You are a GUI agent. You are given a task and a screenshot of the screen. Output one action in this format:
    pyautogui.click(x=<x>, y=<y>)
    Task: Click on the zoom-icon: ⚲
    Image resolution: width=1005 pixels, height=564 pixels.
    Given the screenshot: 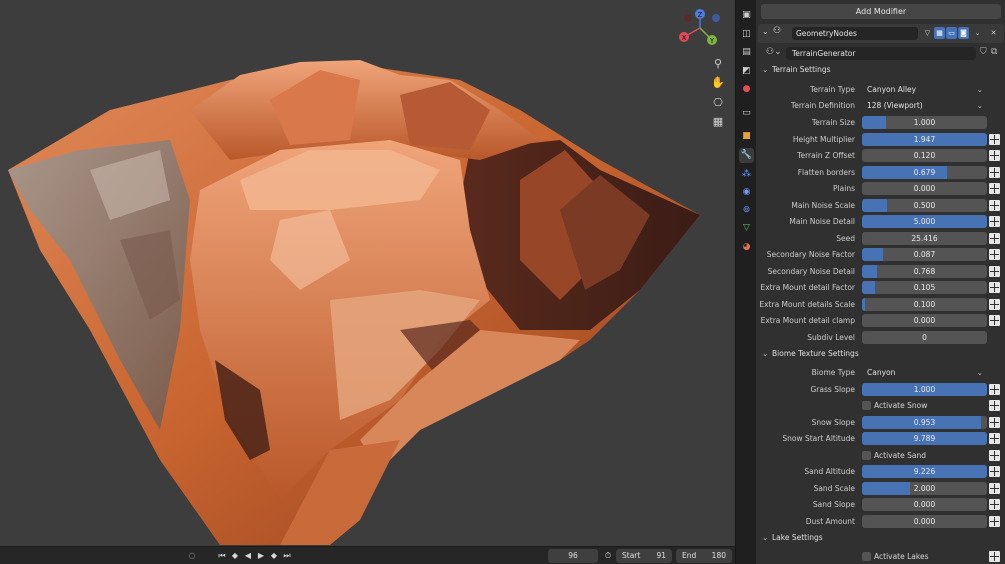 What is the action you would take?
    pyautogui.click(x=718, y=64)
    